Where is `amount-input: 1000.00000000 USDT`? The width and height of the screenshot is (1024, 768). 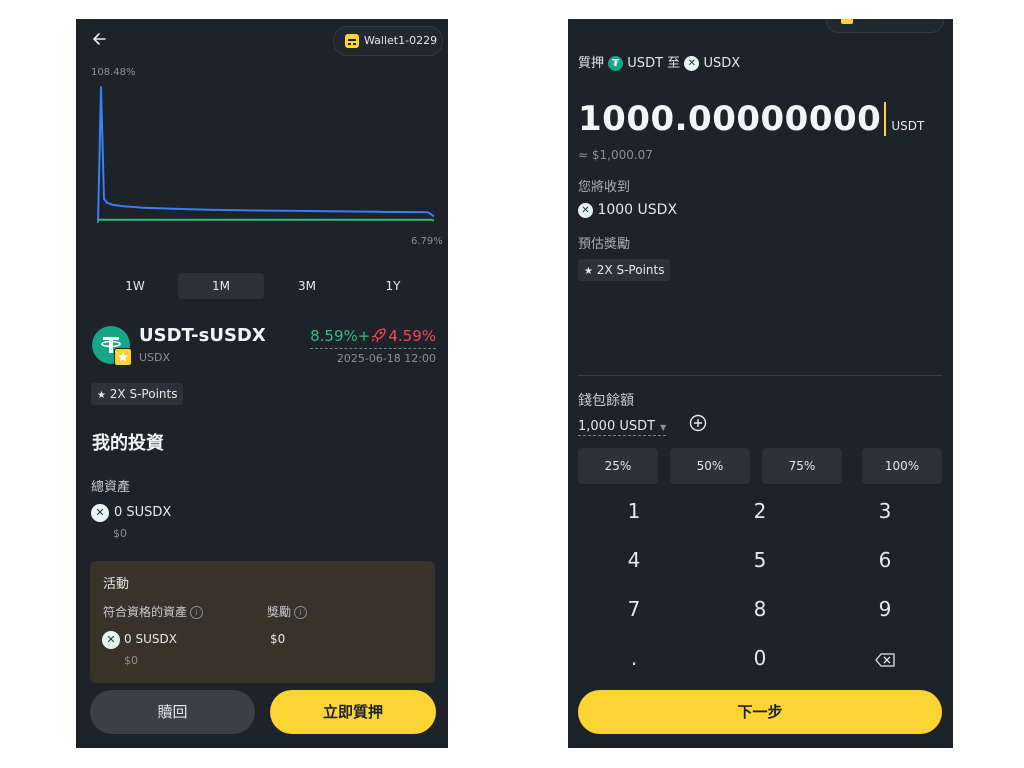 amount-input: 1000.00000000 USDT is located at coordinates (751, 119).